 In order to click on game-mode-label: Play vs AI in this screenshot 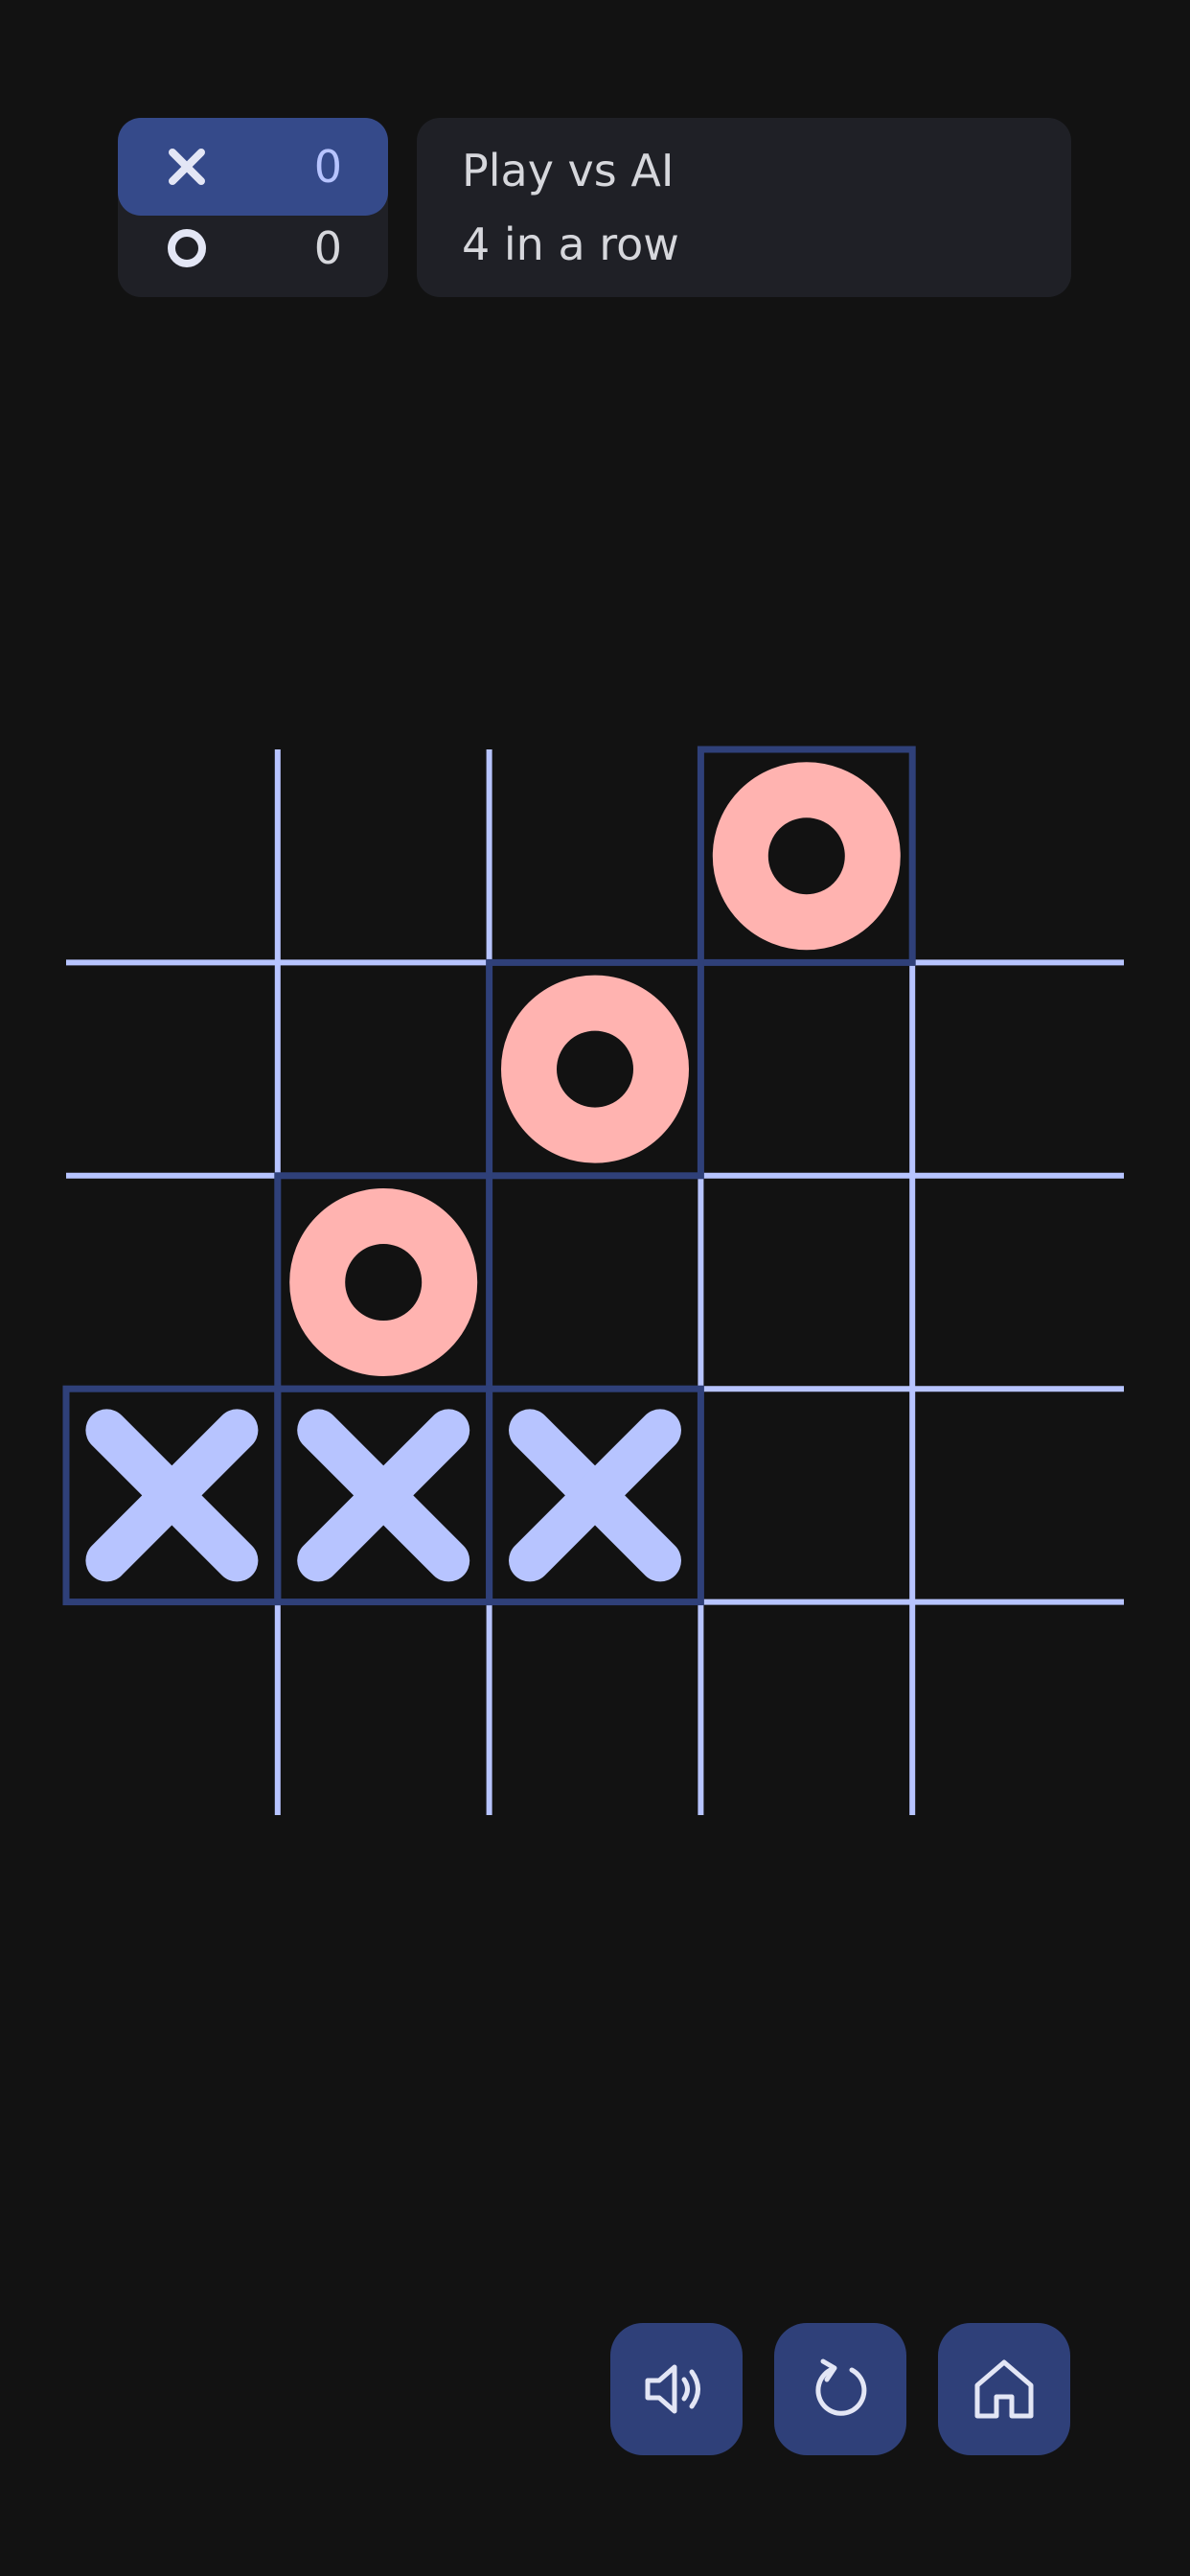, I will do `click(569, 170)`.